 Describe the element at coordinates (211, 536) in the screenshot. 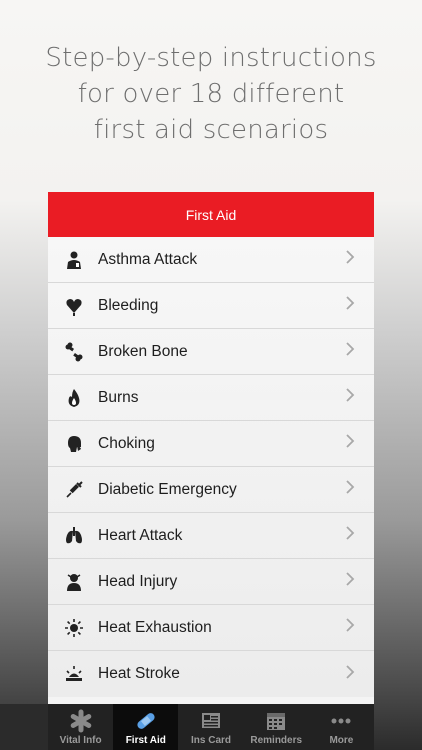

I see `list-item-heart-attack: Heart Attack` at that location.